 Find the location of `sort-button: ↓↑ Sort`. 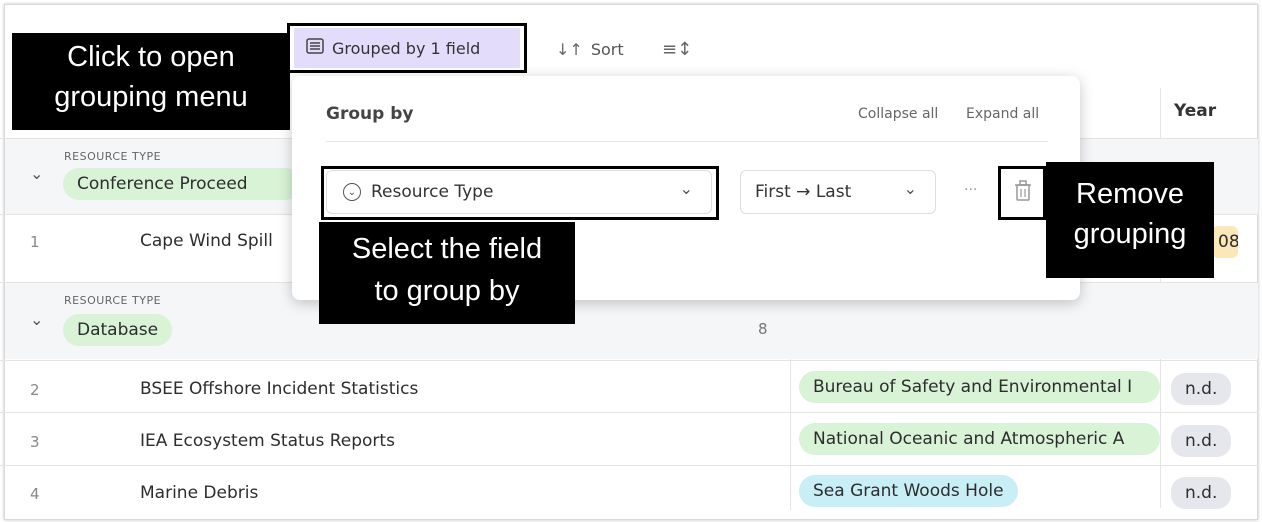

sort-button: ↓↑ Sort is located at coordinates (590, 49).